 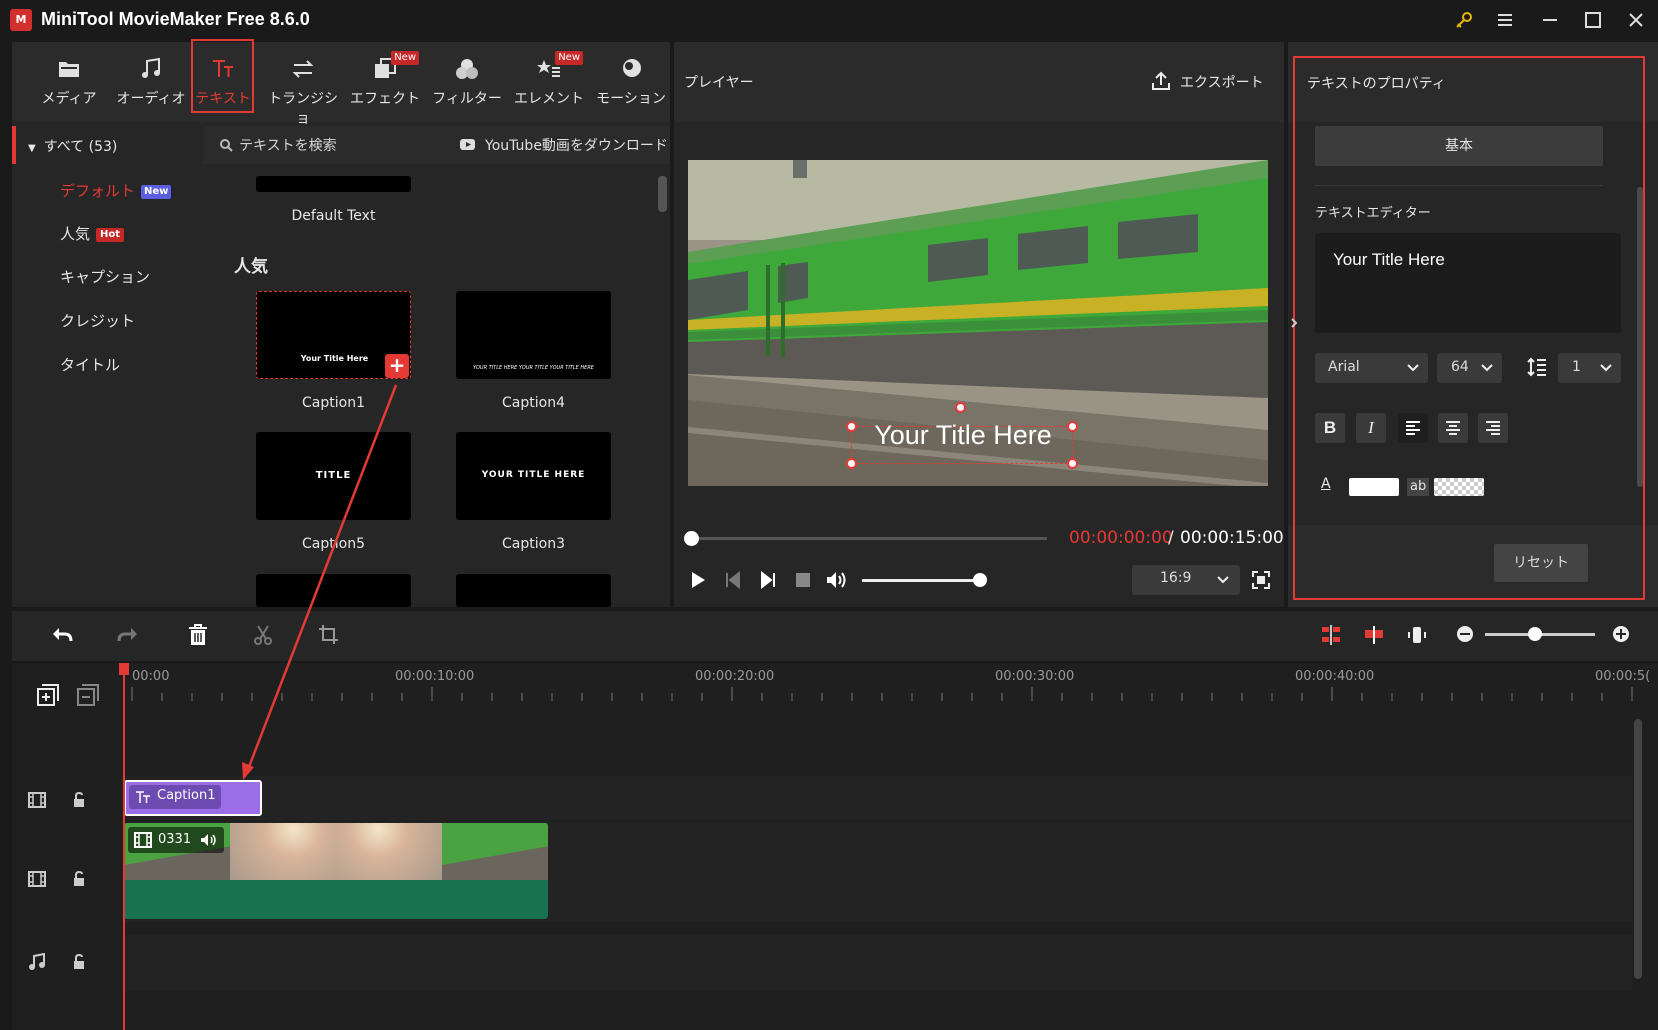 What do you see at coordinates (105, 276) in the screenshot?
I see `category-caption: キャプション` at bounding box center [105, 276].